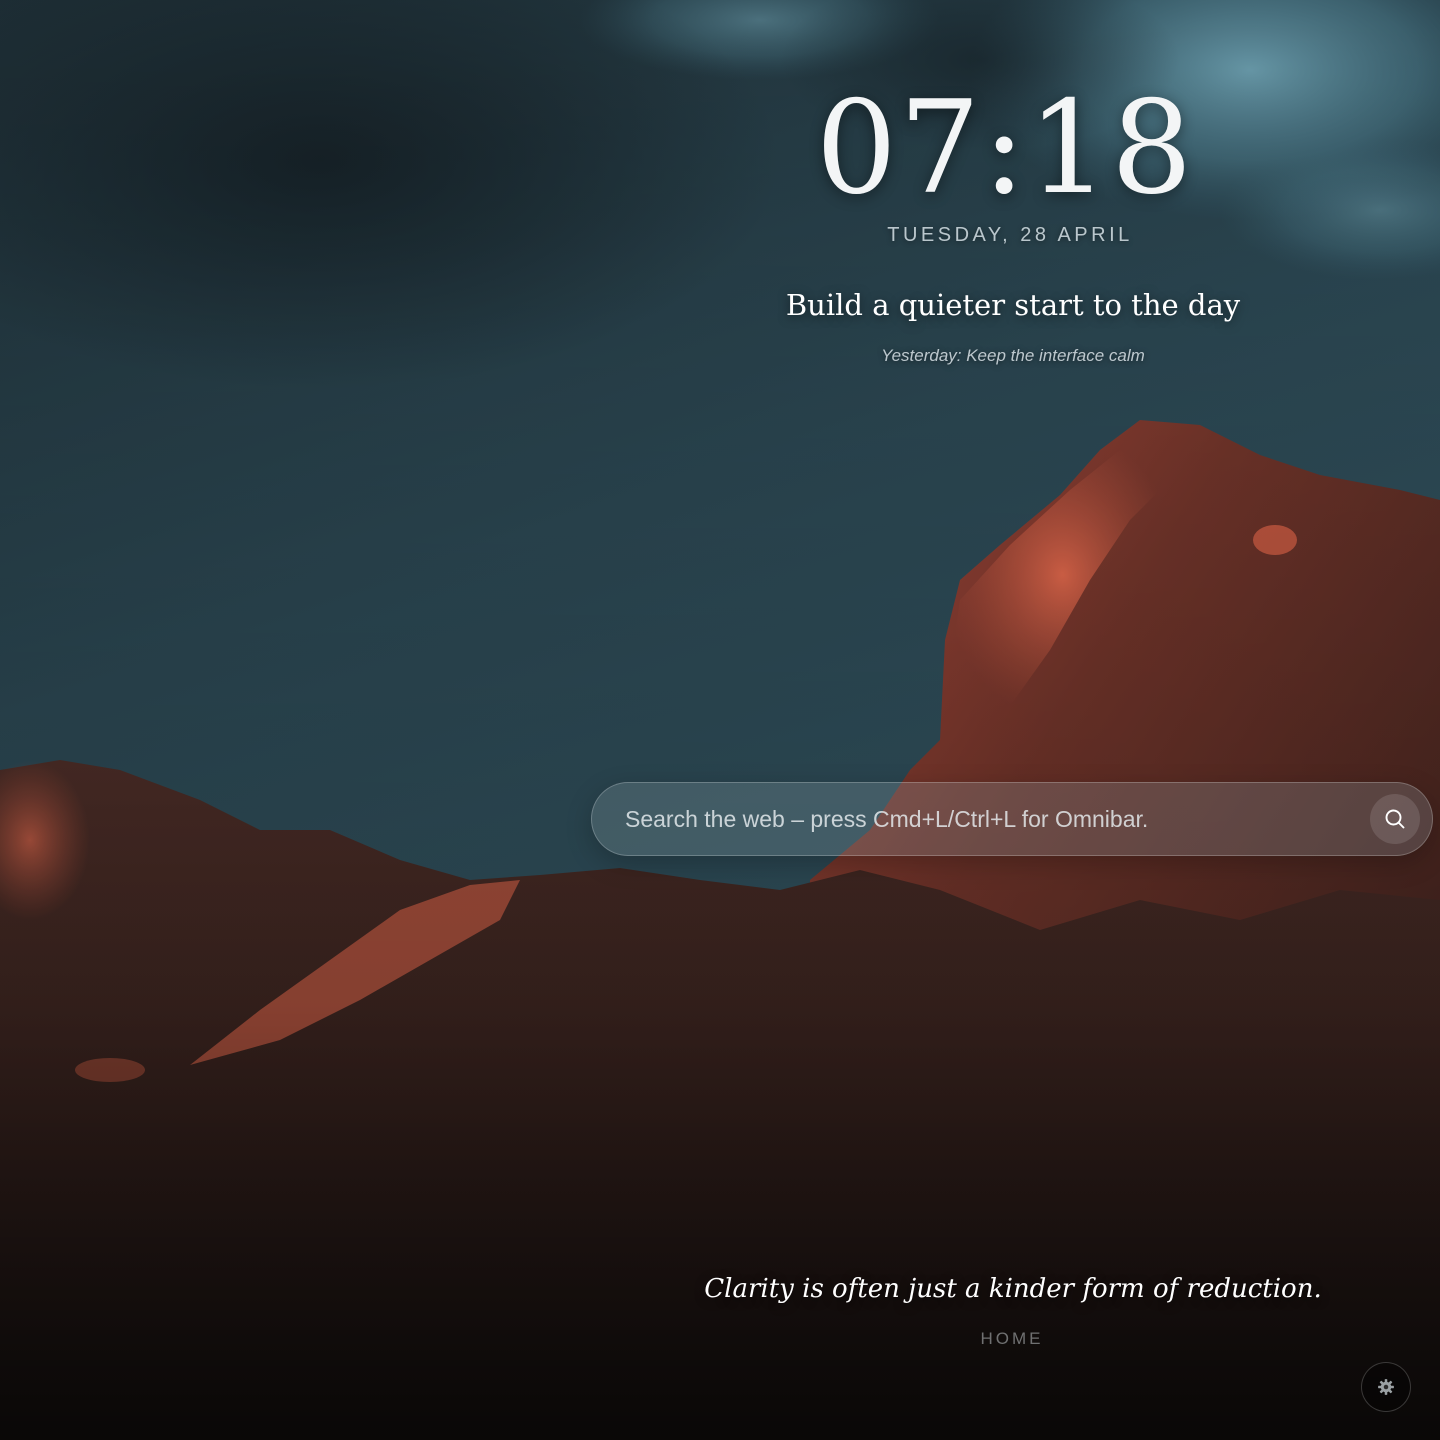  Describe the element at coordinates (1010, 235) in the screenshot. I see `clock-date: TUESDAY, 28 APRIL` at that location.